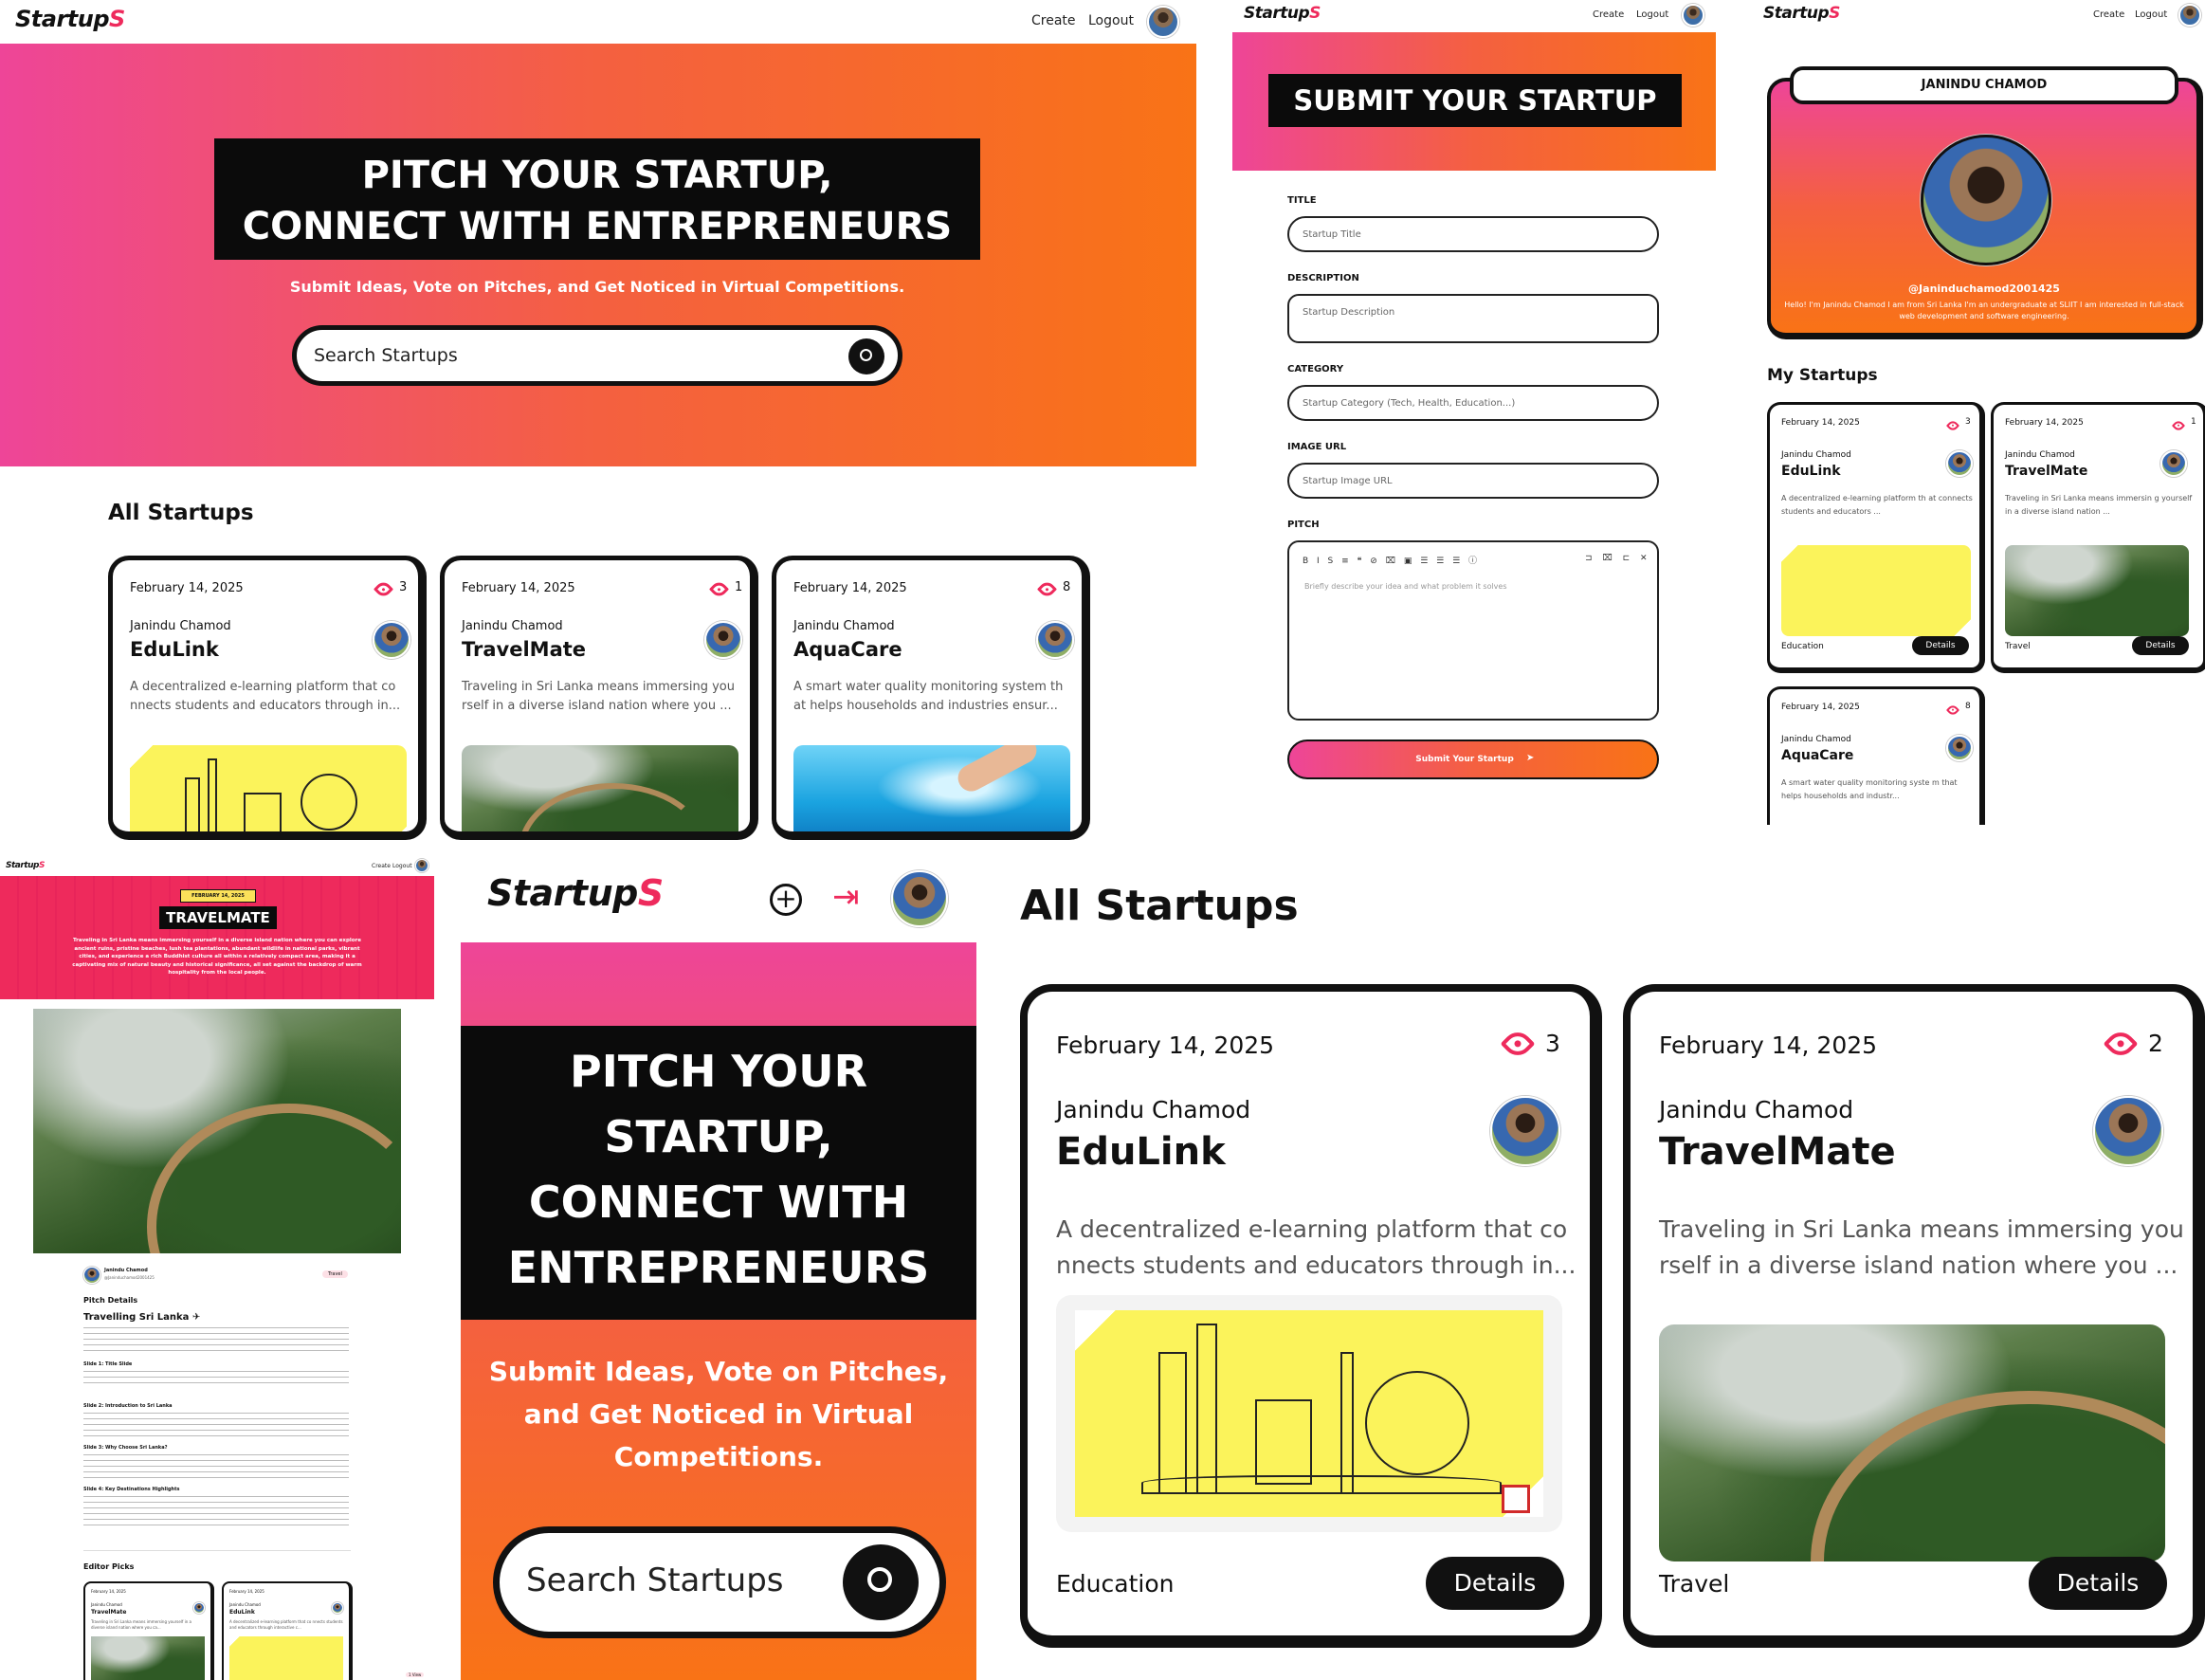 Image resolution: width=2205 pixels, height=1680 pixels. What do you see at coordinates (1316, 369) in the screenshot?
I see `category-label: CATEGORY` at bounding box center [1316, 369].